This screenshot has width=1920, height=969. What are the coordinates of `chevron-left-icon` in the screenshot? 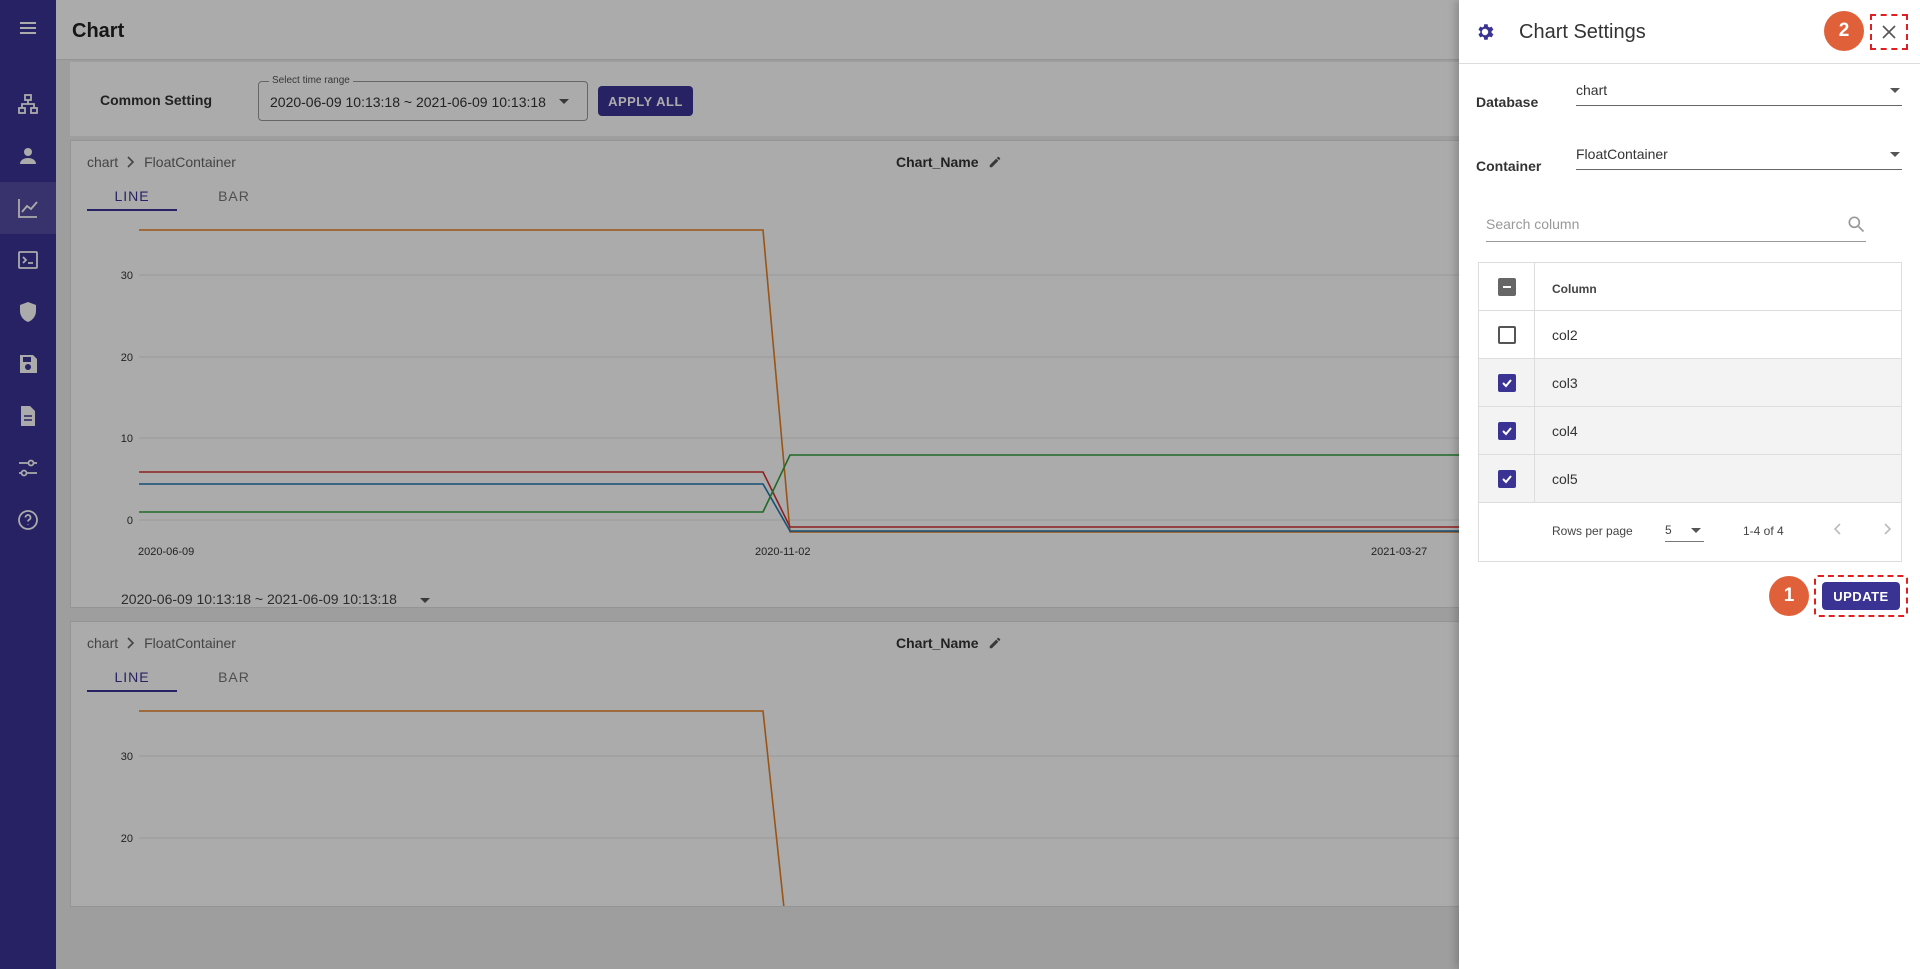 It's located at (1838, 529).